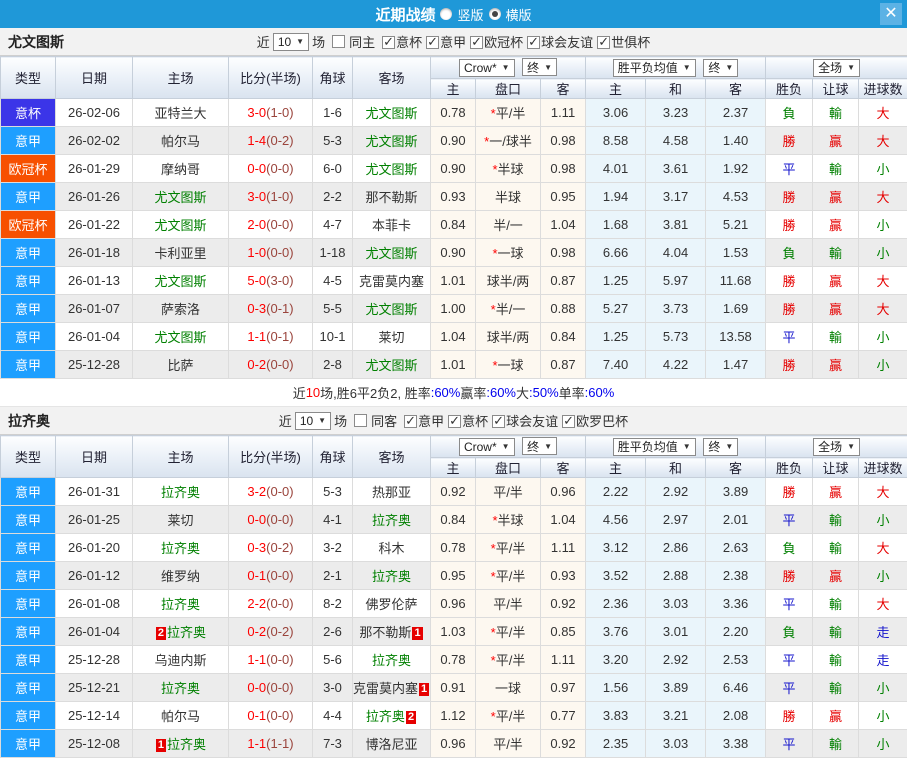 The width and height of the screenshot is (907, 758). I want to click on mean-away-odds: 2.37, so click(736, 113).